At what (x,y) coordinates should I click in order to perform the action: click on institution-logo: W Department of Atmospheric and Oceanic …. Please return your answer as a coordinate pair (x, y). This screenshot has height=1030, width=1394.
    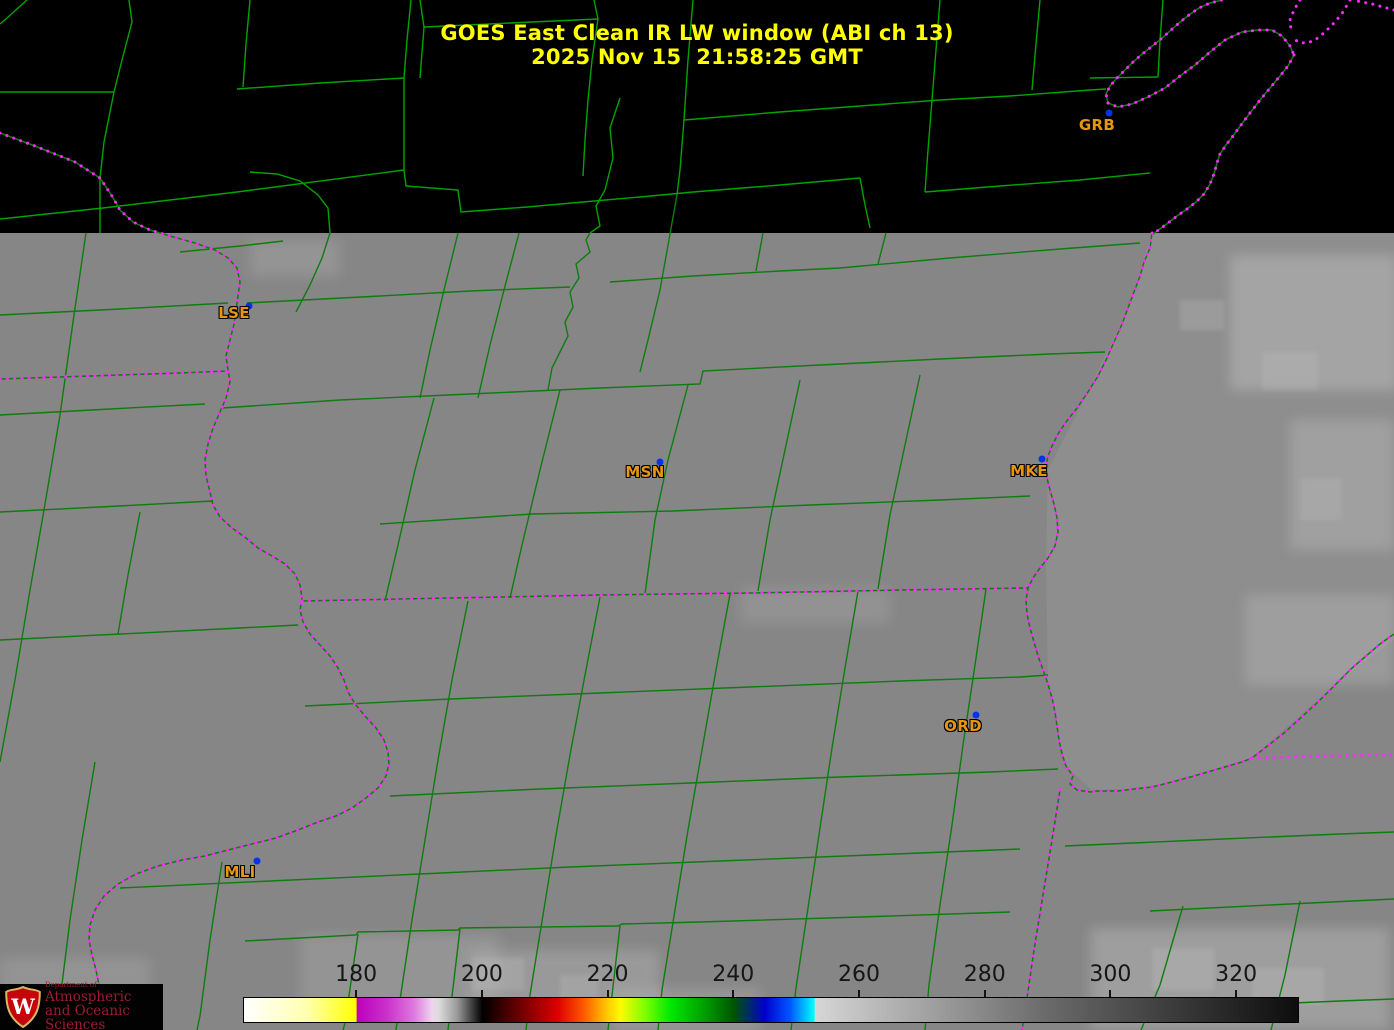
    Looking at the image, I should click on (81, 1005).